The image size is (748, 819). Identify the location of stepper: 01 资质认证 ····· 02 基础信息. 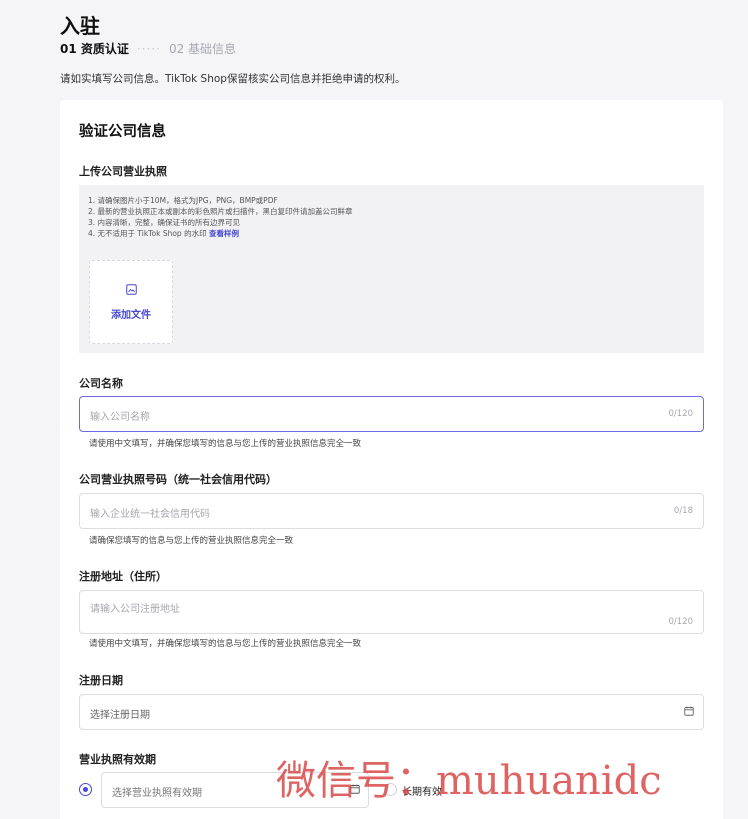
(148, 48).